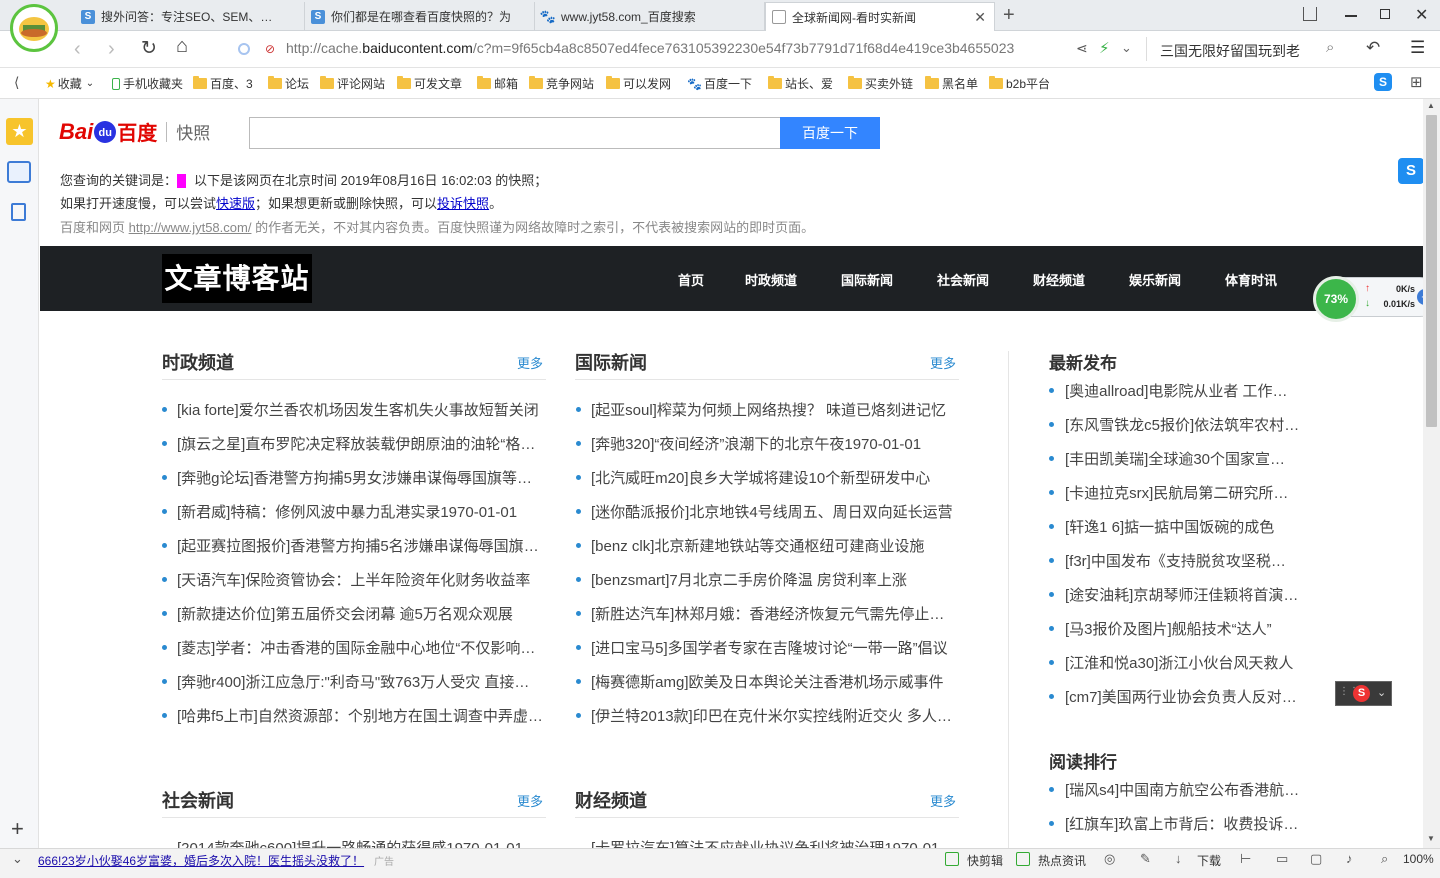 The height and width of the screenshot is (878, 1440). What do you see at coordinates (352, 83) in the screenshot?
I see `bookmark-folder: 评论网站` at bounding box center [352, 83].